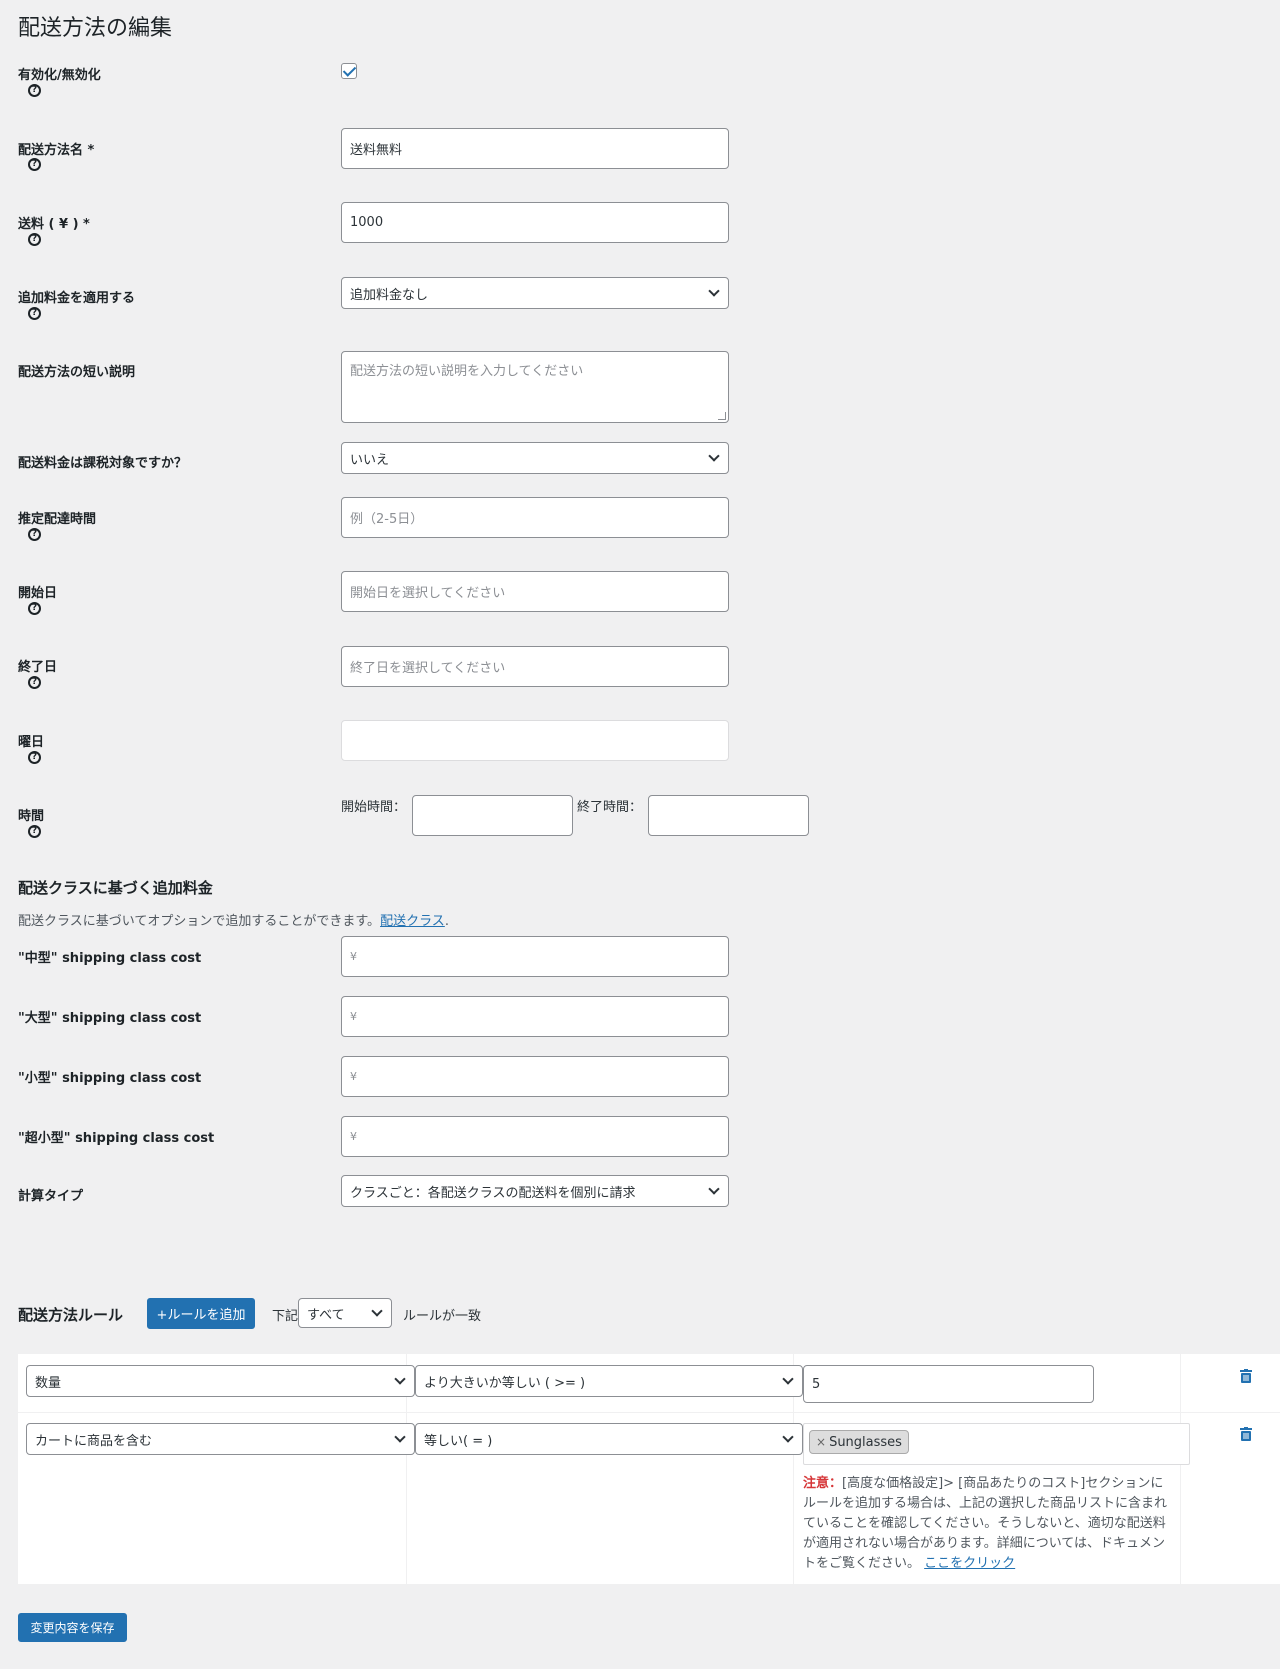 The width and height of the screenshot is (1280, 1669). Describe the element at coordinates (446, 921) in the screenshot. I see `class-costs-desc-suffix: .` at that location.